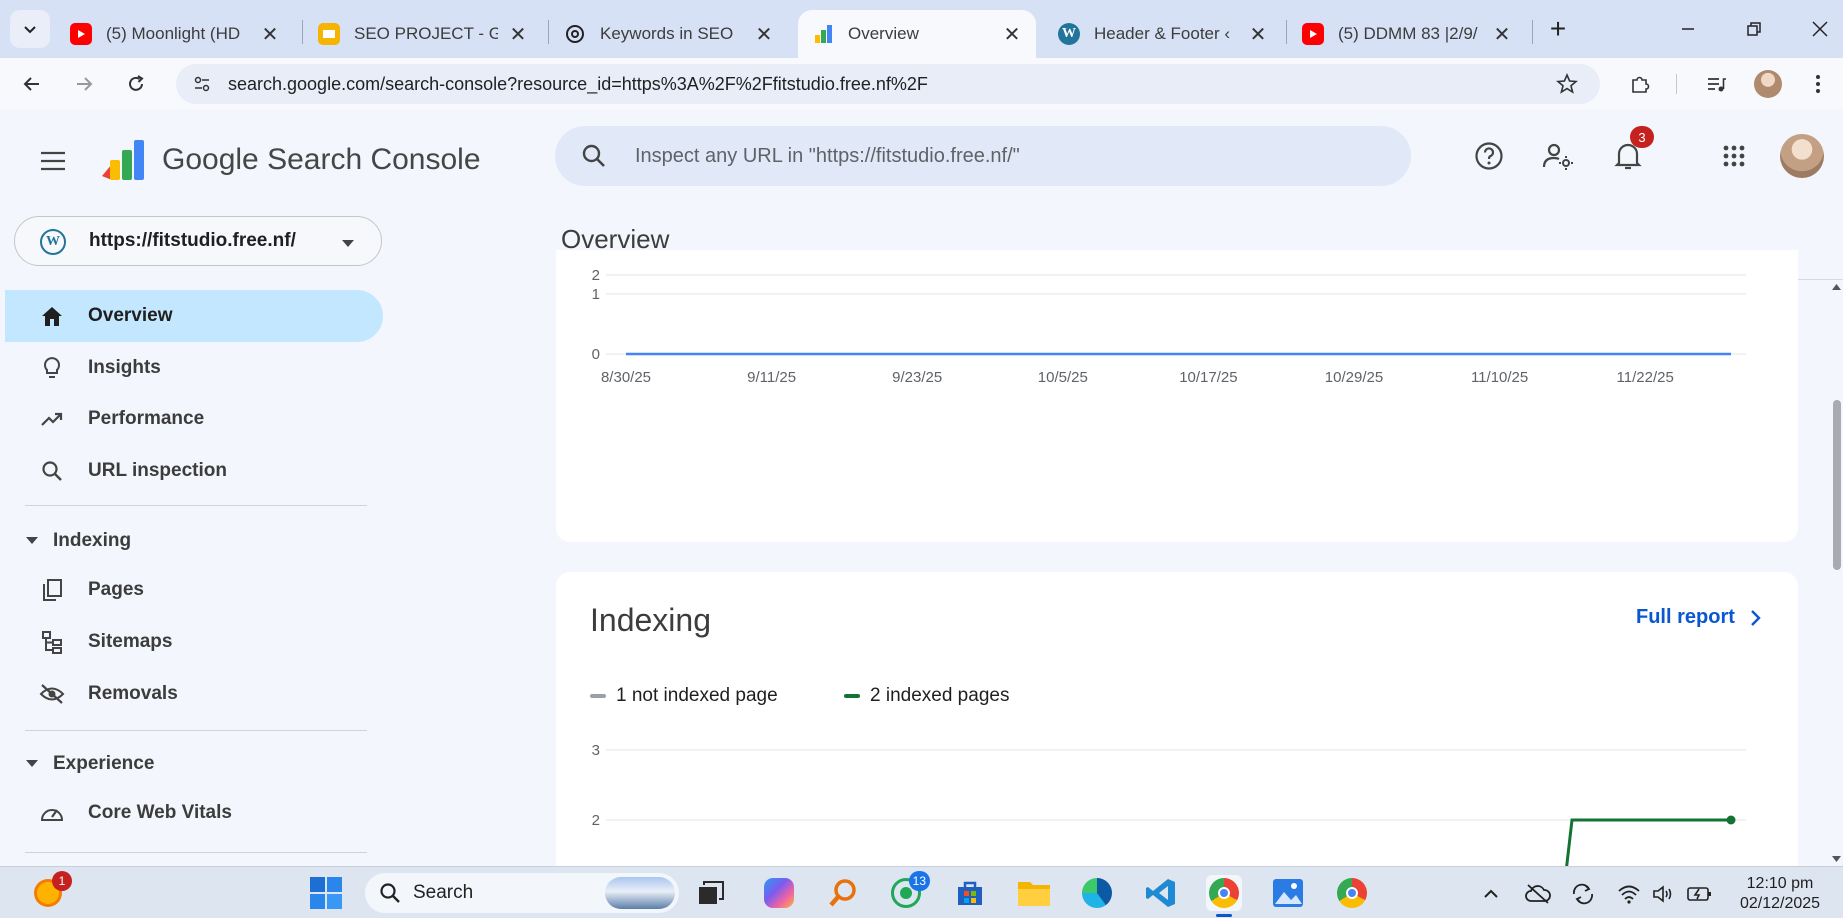 The height and width of the screenshot is (918, 1843). Describe the element at coordinates (1756, 617) in the screenshot. I see `chevron-right-icon` at that location.